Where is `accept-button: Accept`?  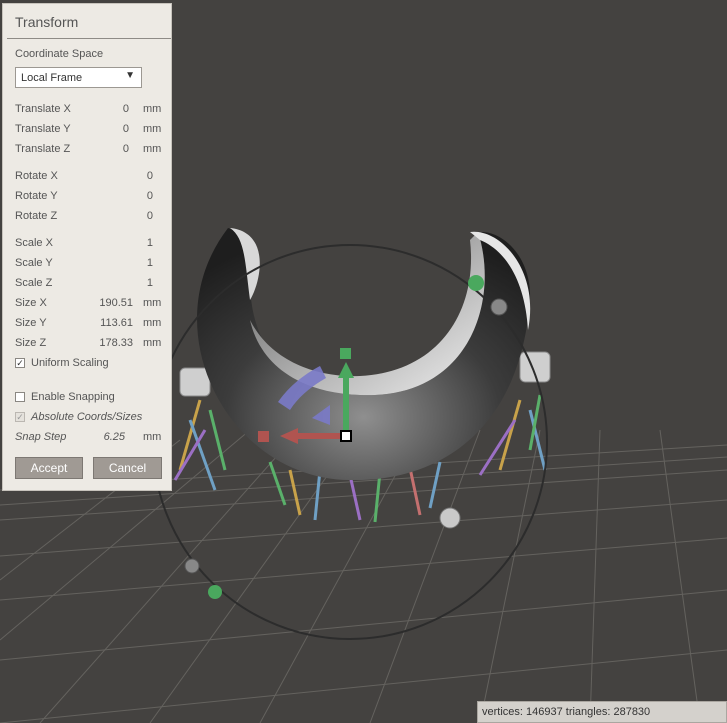
accept-button: Accept is located at coordinates (49, 468).